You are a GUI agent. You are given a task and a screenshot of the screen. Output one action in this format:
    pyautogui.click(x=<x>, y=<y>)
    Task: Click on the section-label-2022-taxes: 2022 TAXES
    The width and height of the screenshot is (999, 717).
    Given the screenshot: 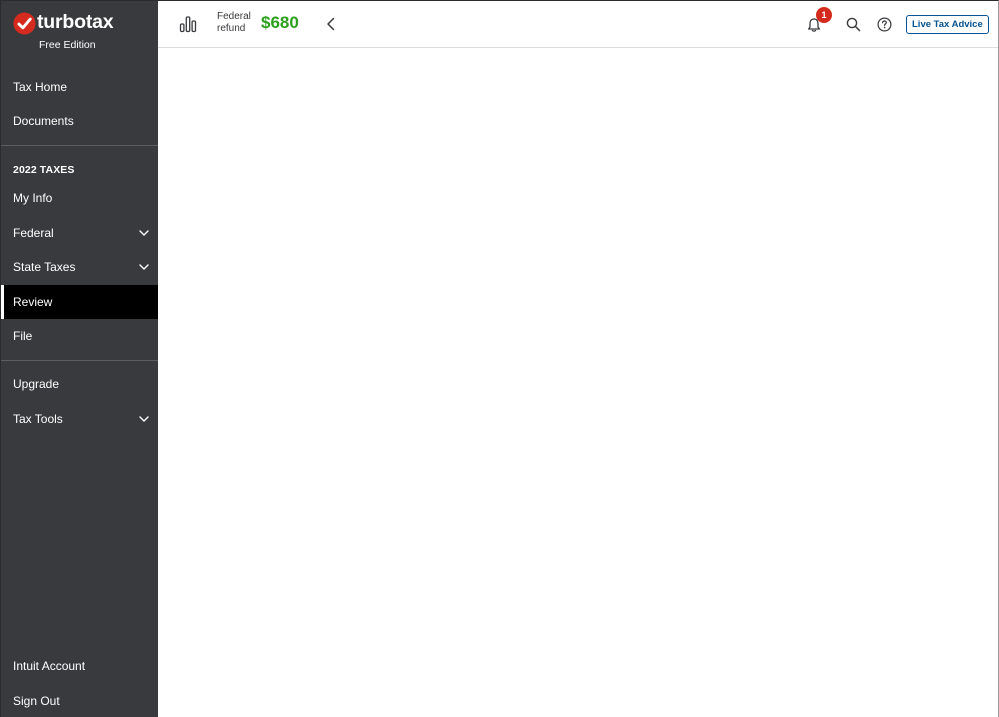 What is the action you would take?
    pyautogui.click(x=44, y=170)
    